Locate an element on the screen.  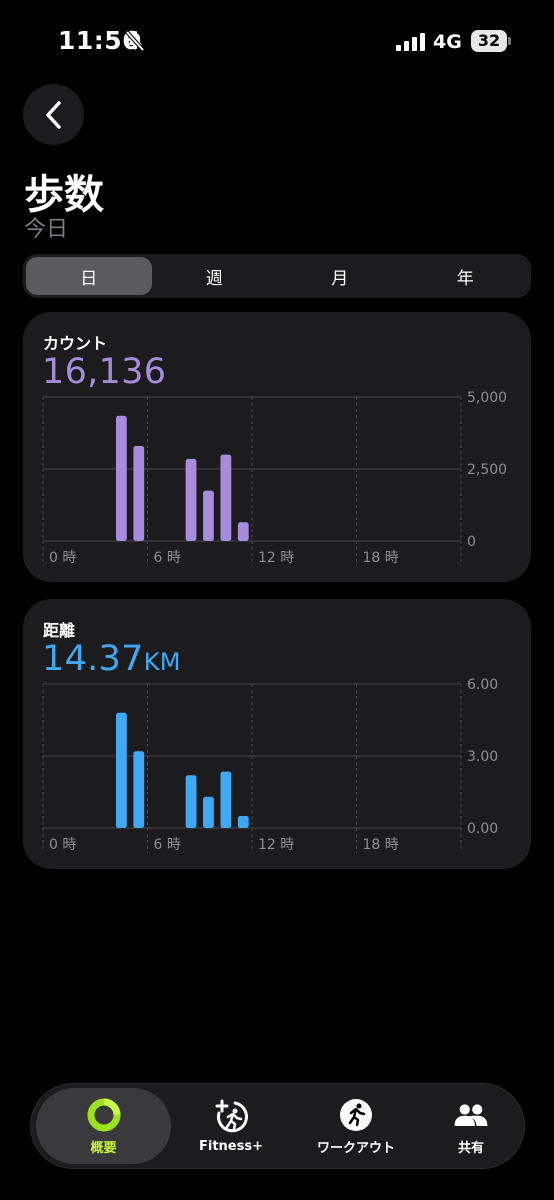
y-tick-label: 3.00 is located at coordinates (482, 757).